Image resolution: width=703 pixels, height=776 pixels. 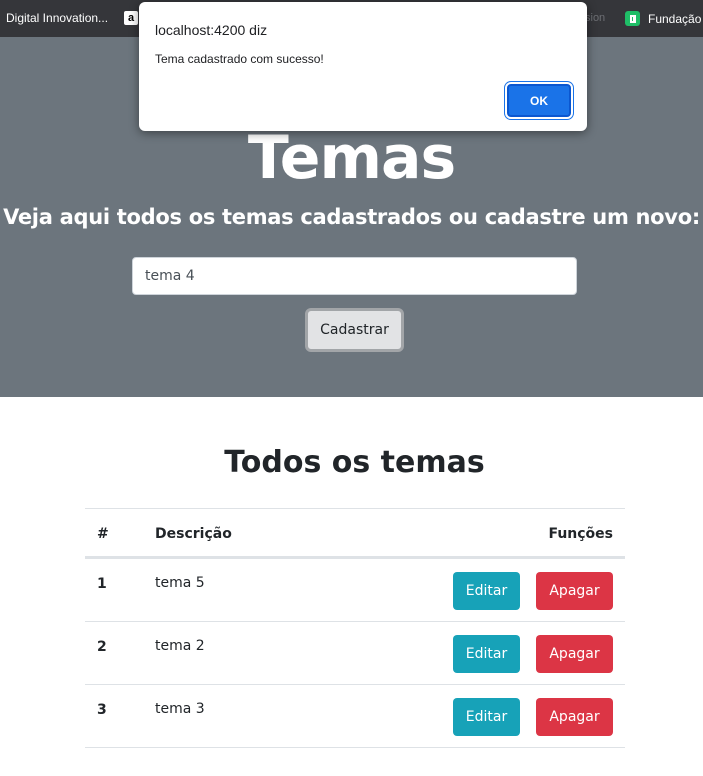 What do you see at coordinates (102, 710) in the screenshot?
I see `row-num: 3` at bounding box center [102, 710].